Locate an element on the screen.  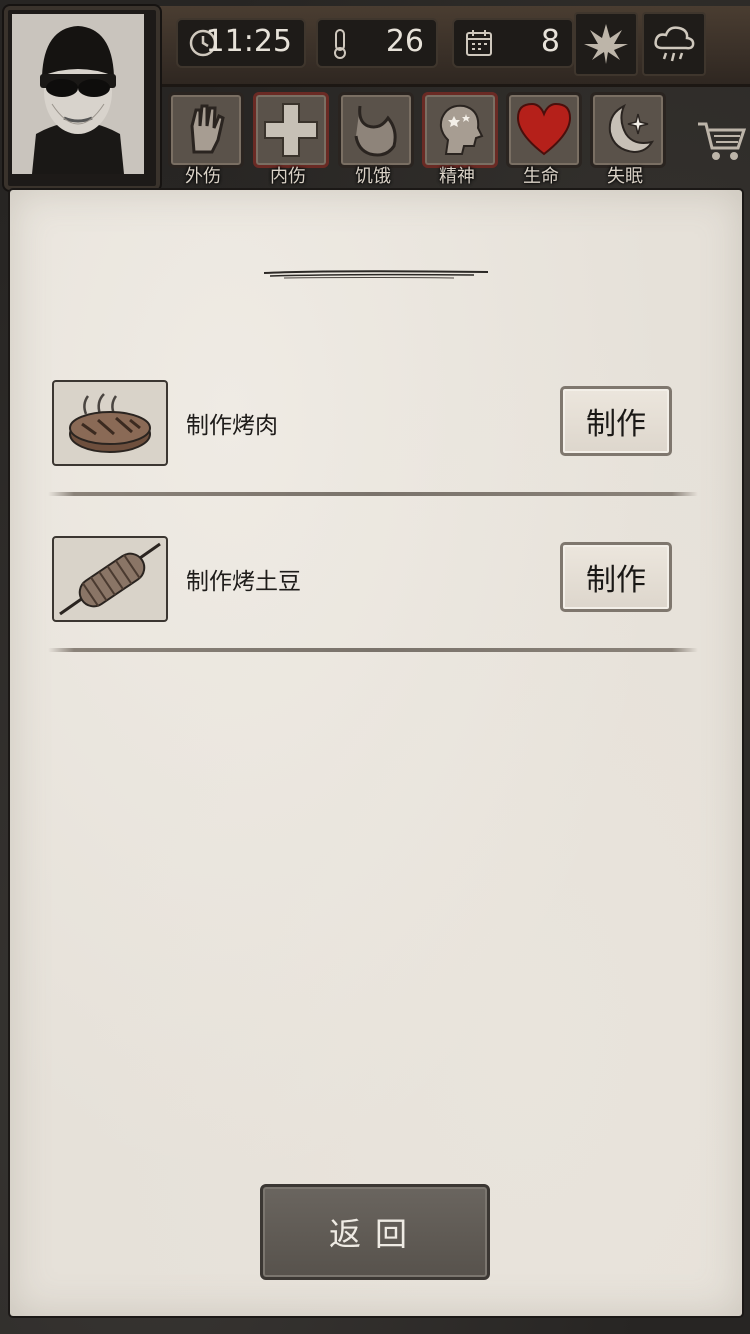
status-label: 精神 is located at coordinates (457, 176).